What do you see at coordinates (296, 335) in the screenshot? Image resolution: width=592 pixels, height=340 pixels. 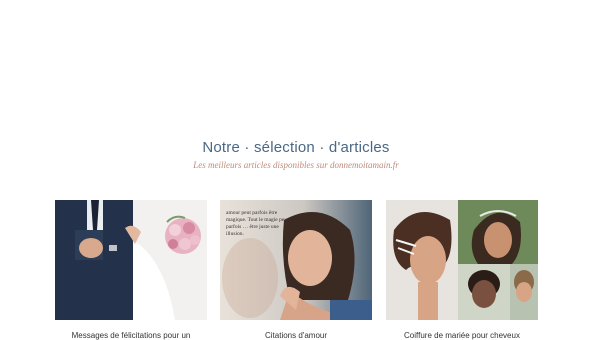 I see `article-caption: Citations d'amour` at bounding box center [296, 335].